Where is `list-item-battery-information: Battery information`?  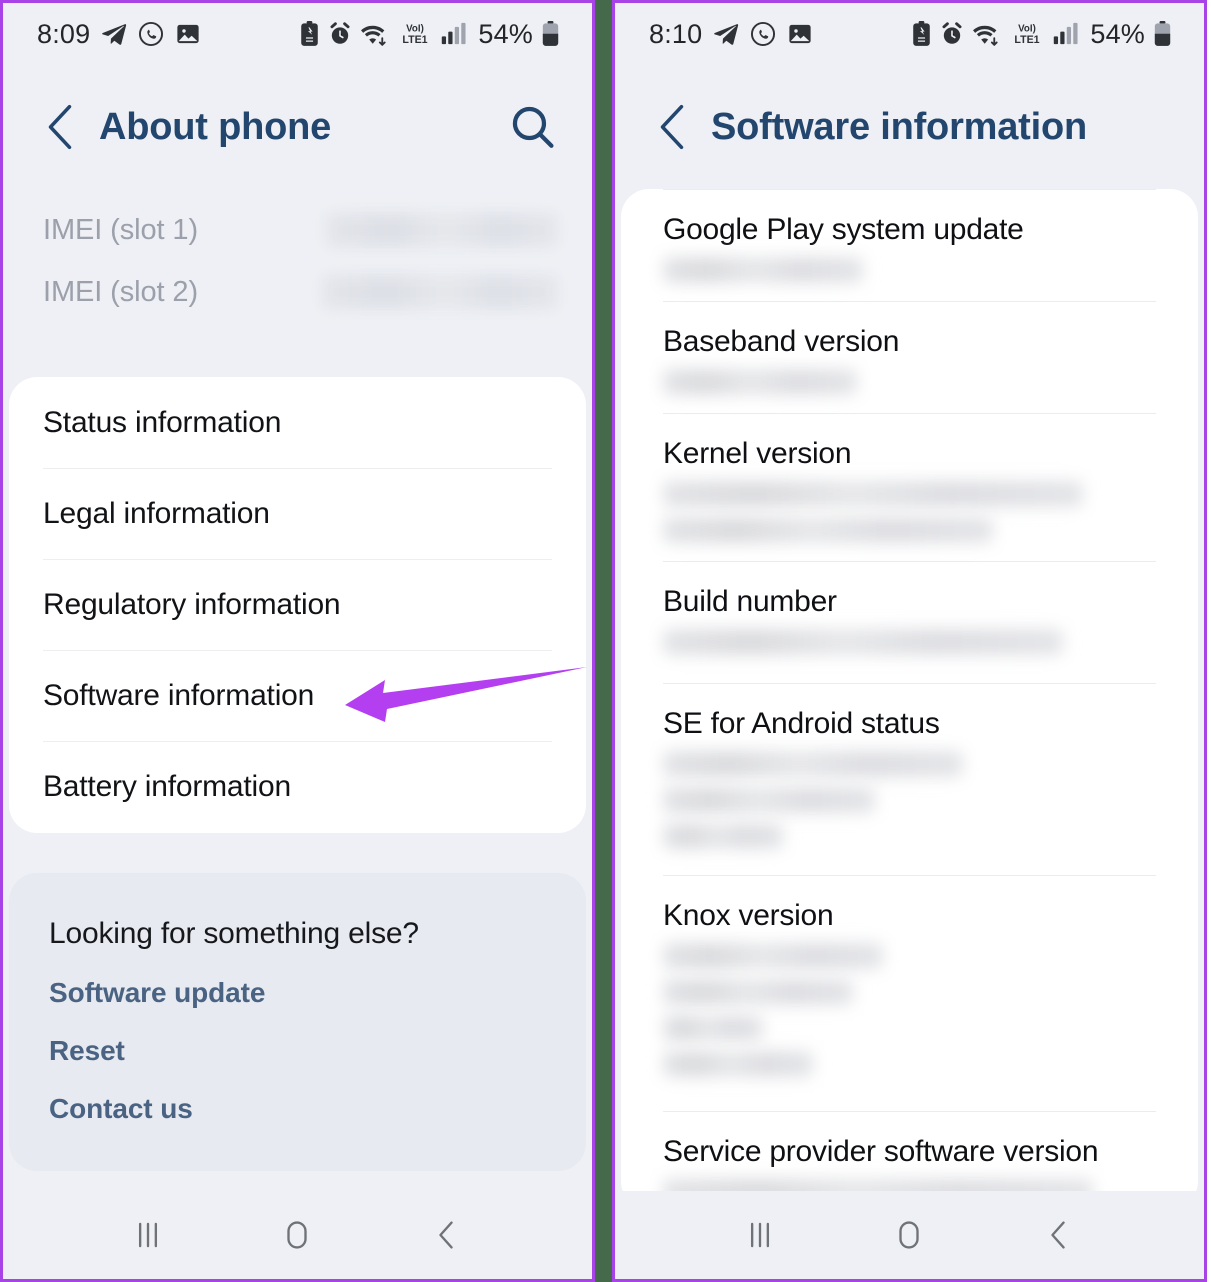
list-item-battery-information: Battery information is located at coordinates (297, 786).